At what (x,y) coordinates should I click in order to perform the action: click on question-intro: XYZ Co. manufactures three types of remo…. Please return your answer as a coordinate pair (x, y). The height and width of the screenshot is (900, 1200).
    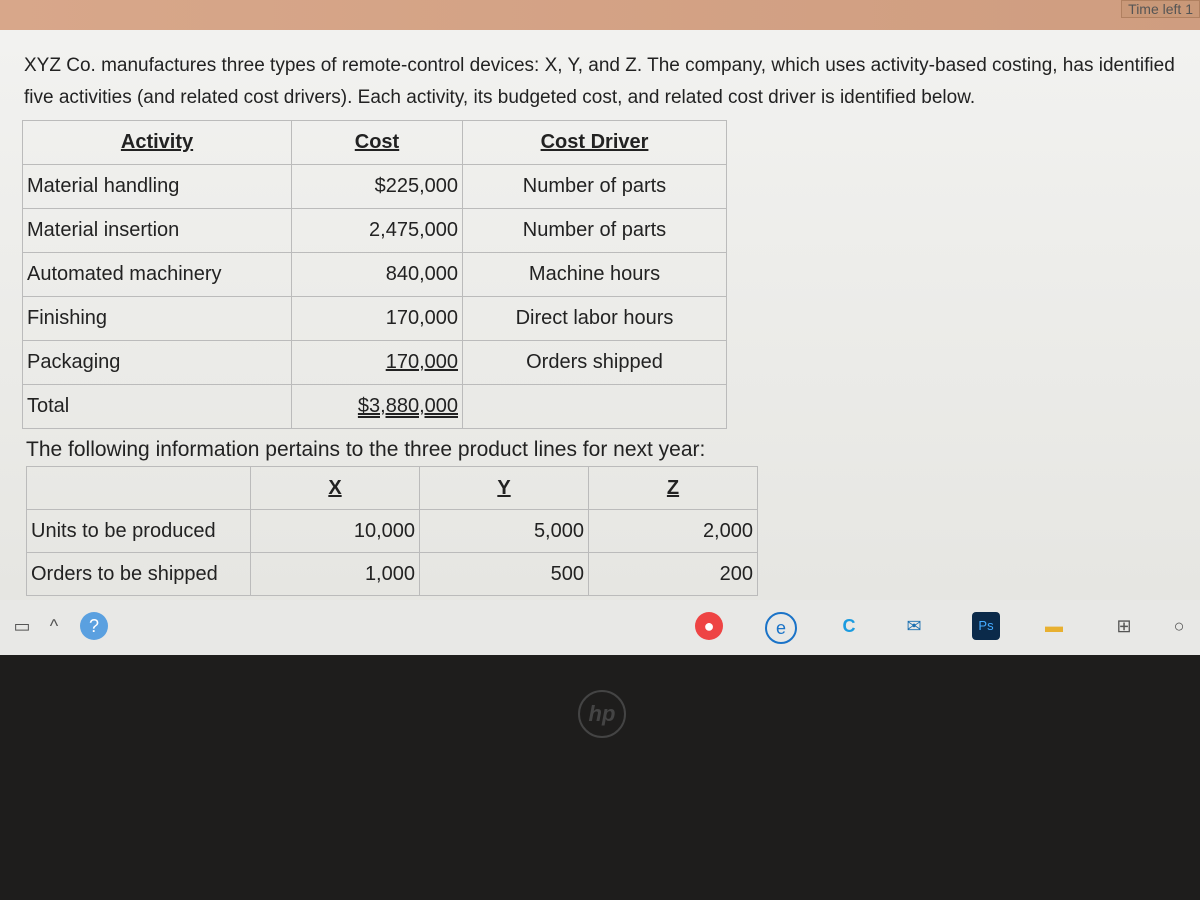
    Looking at the image, I should click on (599, 81).